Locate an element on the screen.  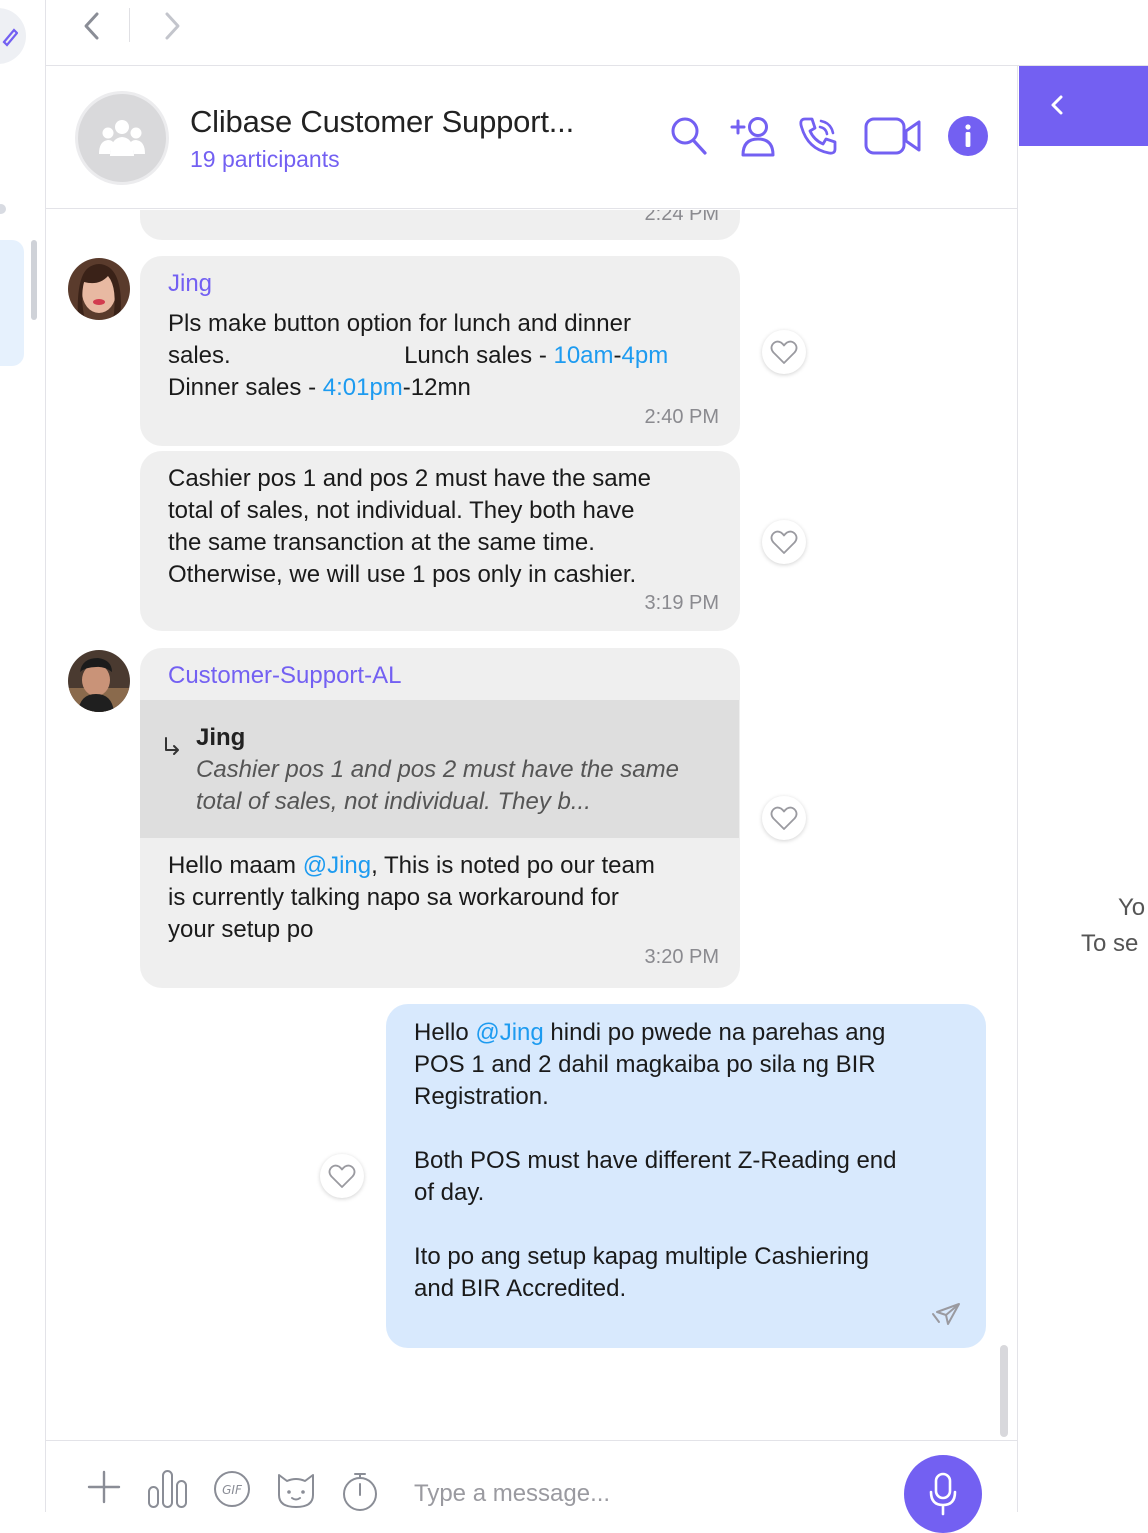
info-button is located at coordinates (968, 136).